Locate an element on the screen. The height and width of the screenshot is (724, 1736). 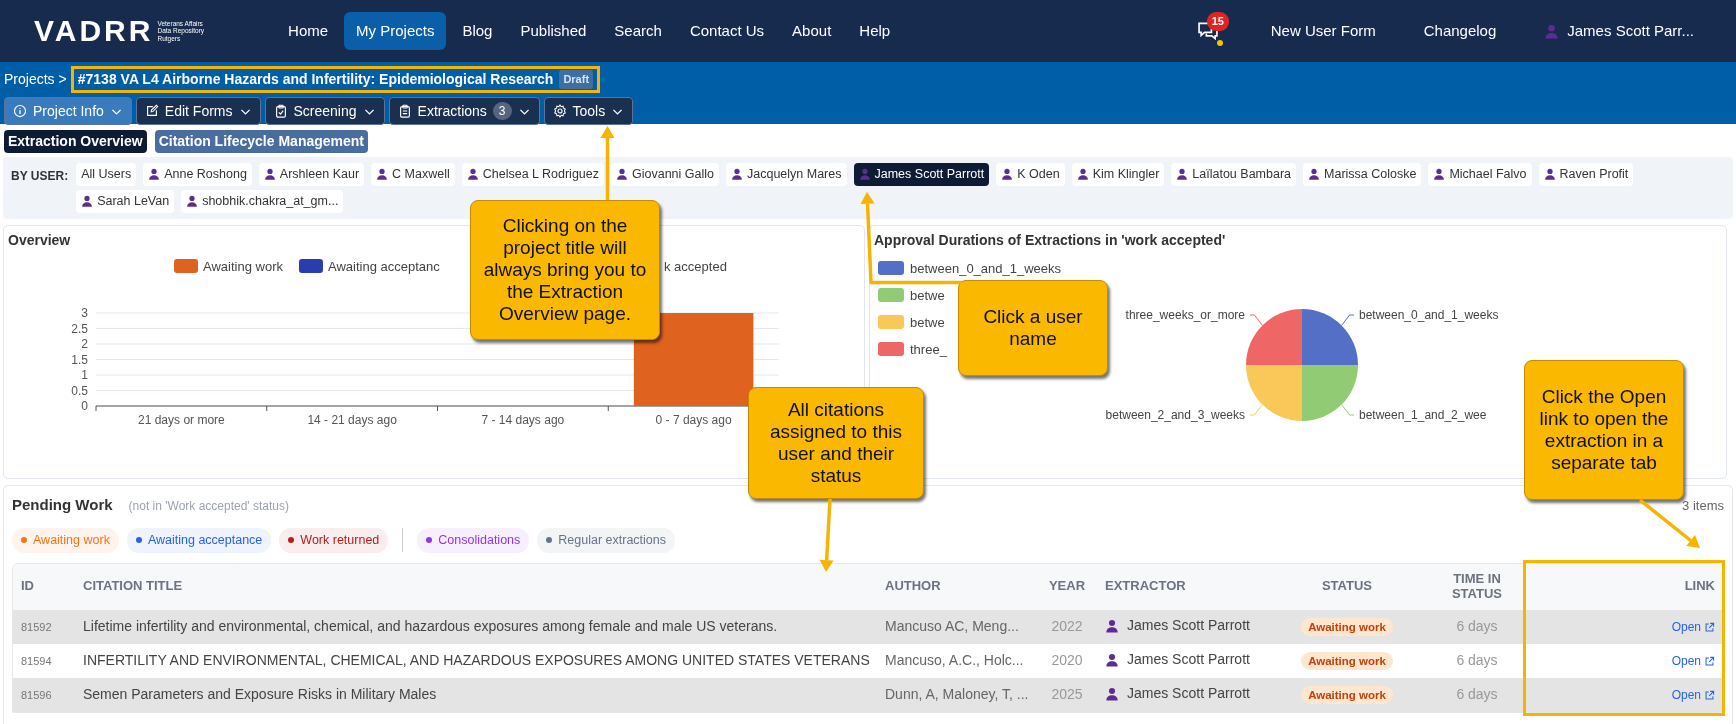
legend-item: Awaiting acceptanc is located at coordinates (369, 266).